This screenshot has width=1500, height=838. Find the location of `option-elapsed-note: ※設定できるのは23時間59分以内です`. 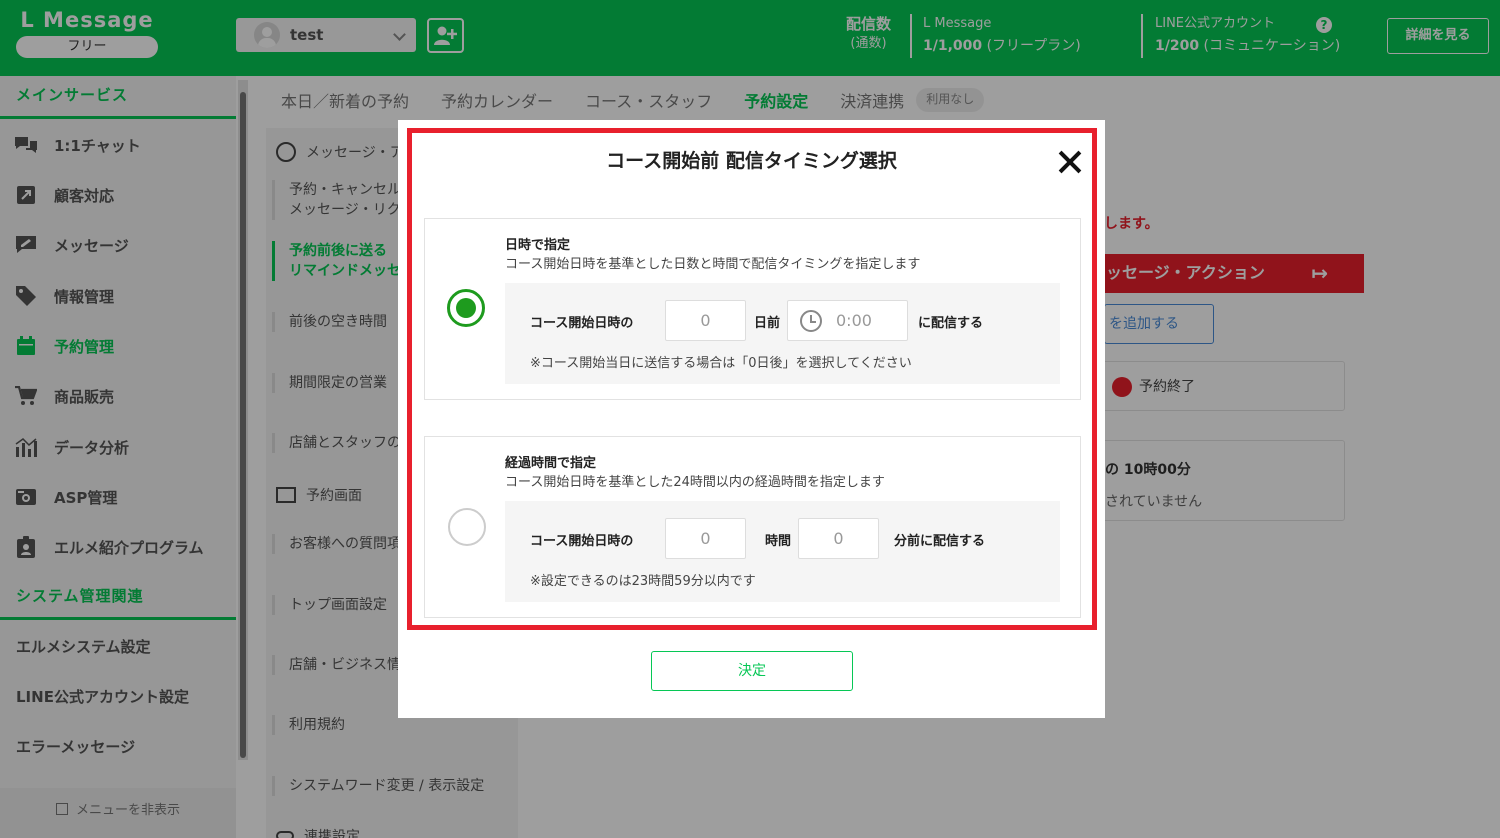

option-elapsed-note: ※設定できるのは23時間59分以内です is located at coordinates (643, 581).